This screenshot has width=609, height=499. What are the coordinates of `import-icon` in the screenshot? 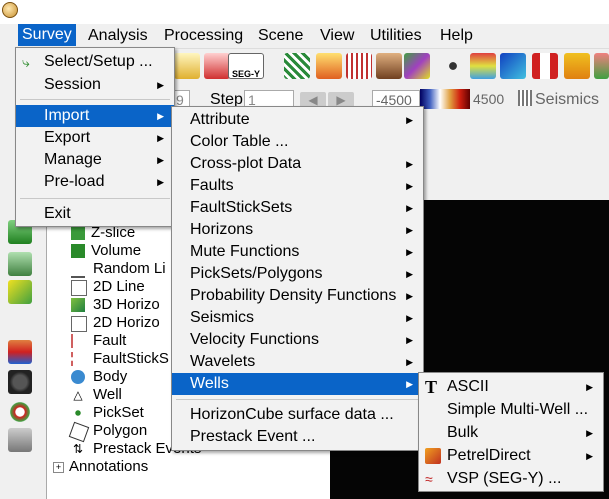 It's located at (187, 66).